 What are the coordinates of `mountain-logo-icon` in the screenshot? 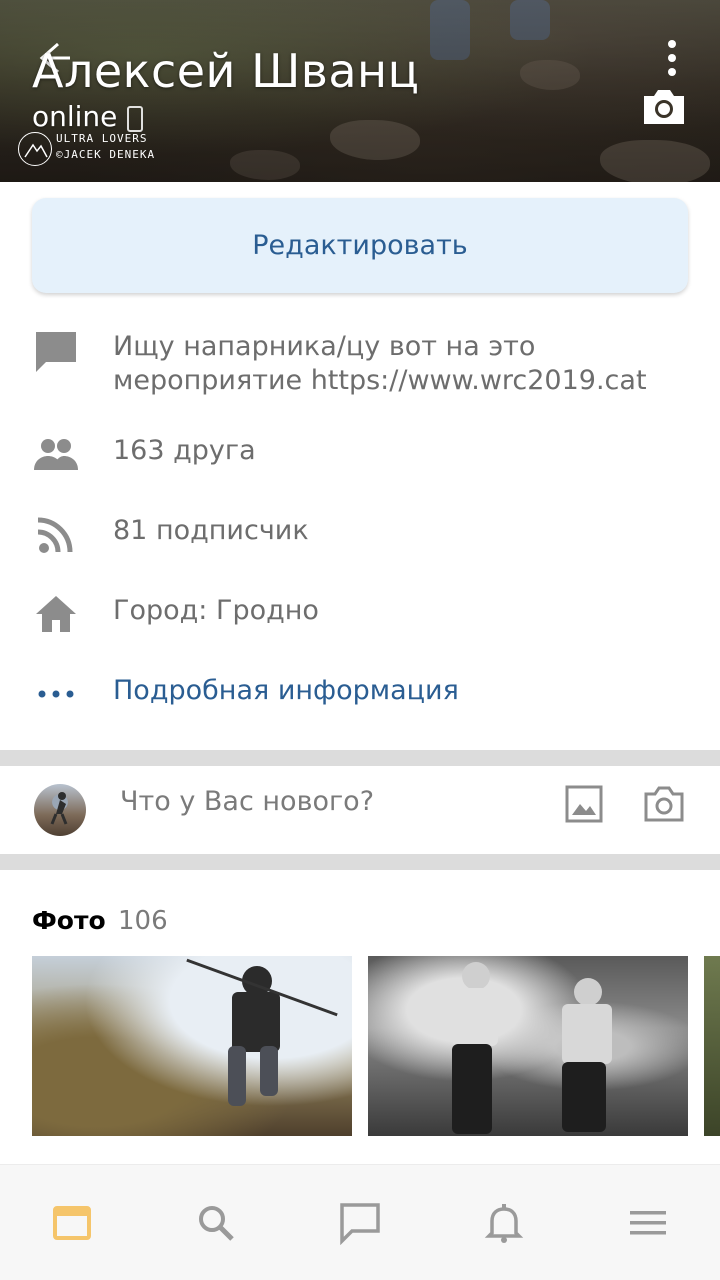 It's located at (35, 149).